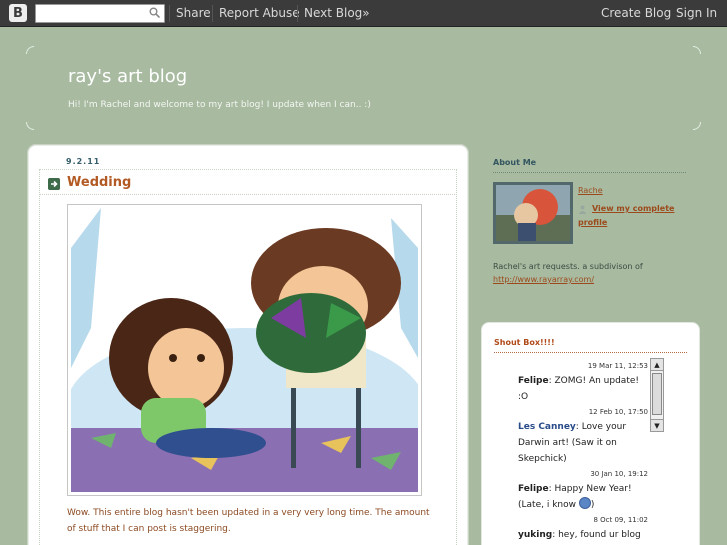 The height and width of the screenshot is (545, 727). Describe the element at coordinates (154, 12) in the screenshot. I see `search-icon` at that location.